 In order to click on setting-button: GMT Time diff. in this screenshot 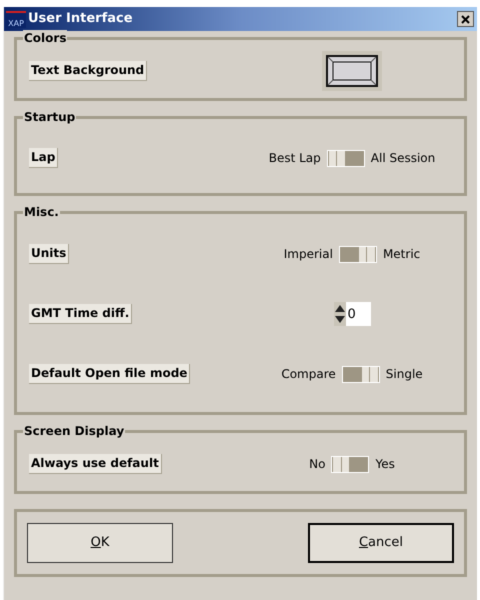, I will do `click(80, 314)`.